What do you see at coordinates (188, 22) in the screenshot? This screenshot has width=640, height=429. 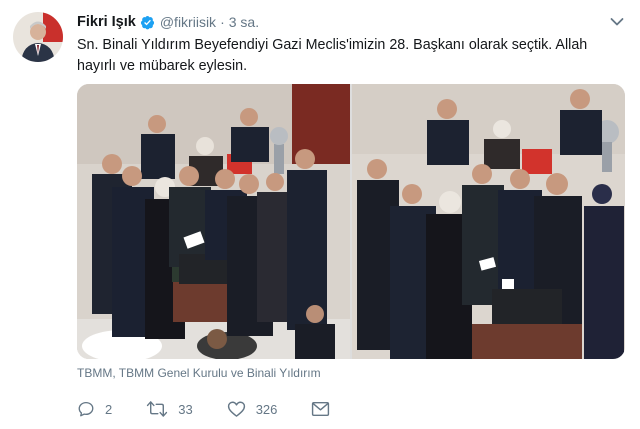 I see `author-handle: @fikriisik` at bounding box center [188, 22].